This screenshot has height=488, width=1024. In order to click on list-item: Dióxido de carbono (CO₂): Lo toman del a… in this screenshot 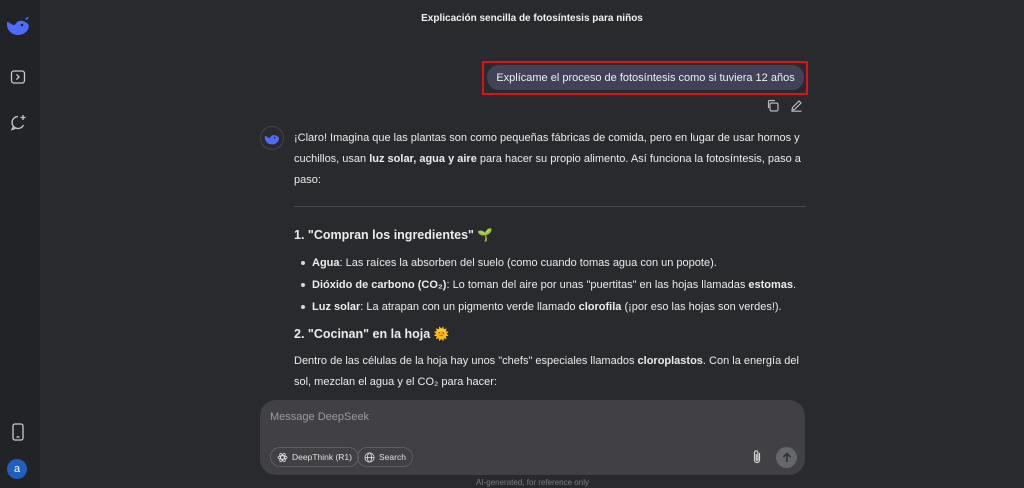, I will do `click(550, 285)`.